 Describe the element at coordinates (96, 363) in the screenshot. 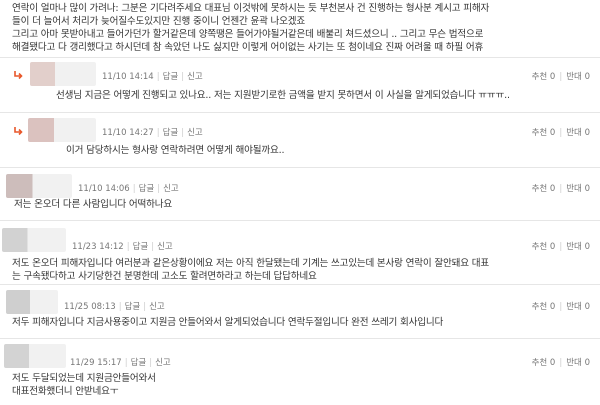

I see `comment-date: 11/29 15:17` at that location.